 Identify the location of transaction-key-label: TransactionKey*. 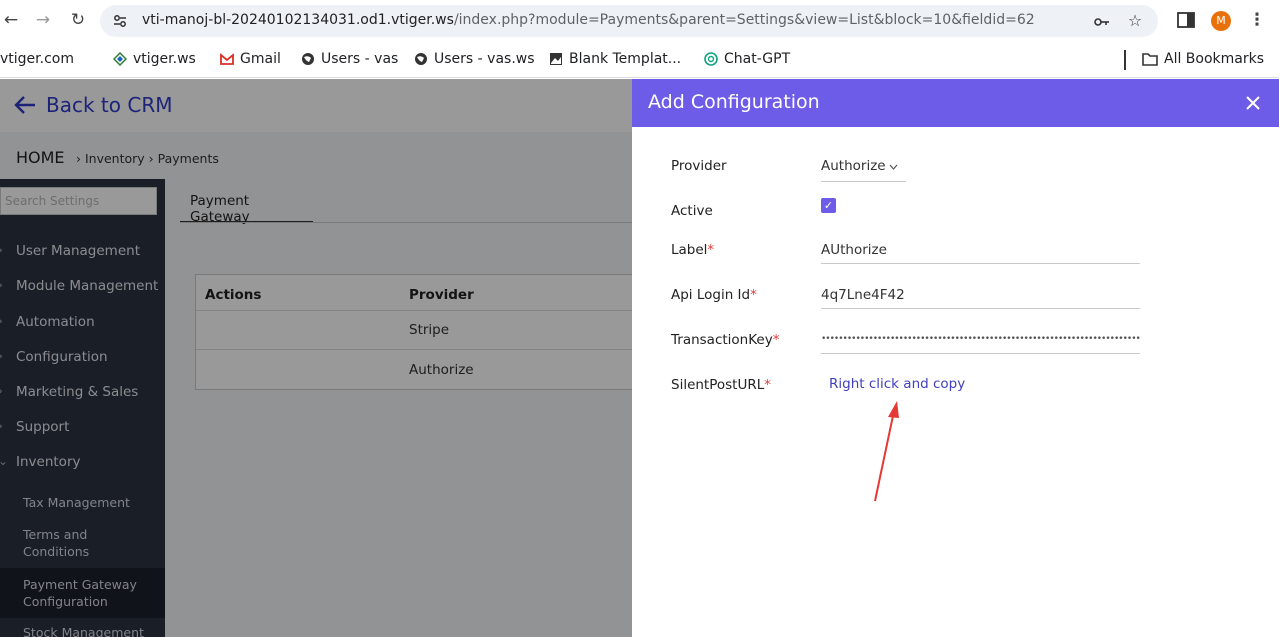
(725, 340).